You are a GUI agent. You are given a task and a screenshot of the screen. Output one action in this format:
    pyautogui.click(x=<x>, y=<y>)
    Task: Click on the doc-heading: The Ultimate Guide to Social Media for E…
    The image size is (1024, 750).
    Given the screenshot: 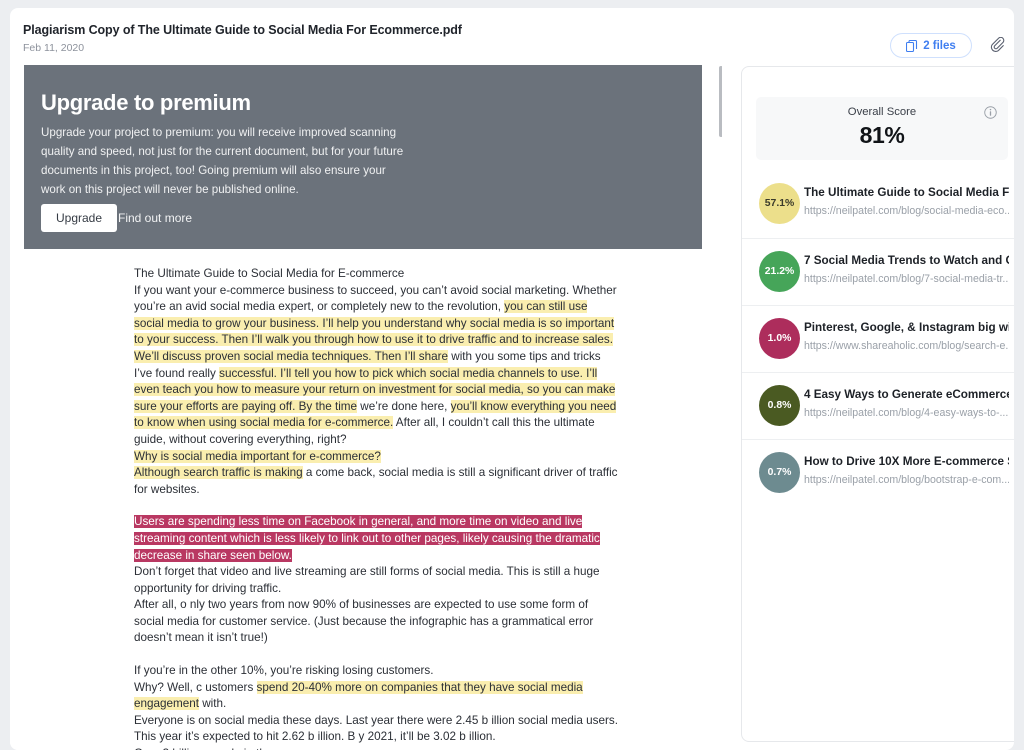 What is the action you would take?
    pyautogui.click(x=269, y=273)
    